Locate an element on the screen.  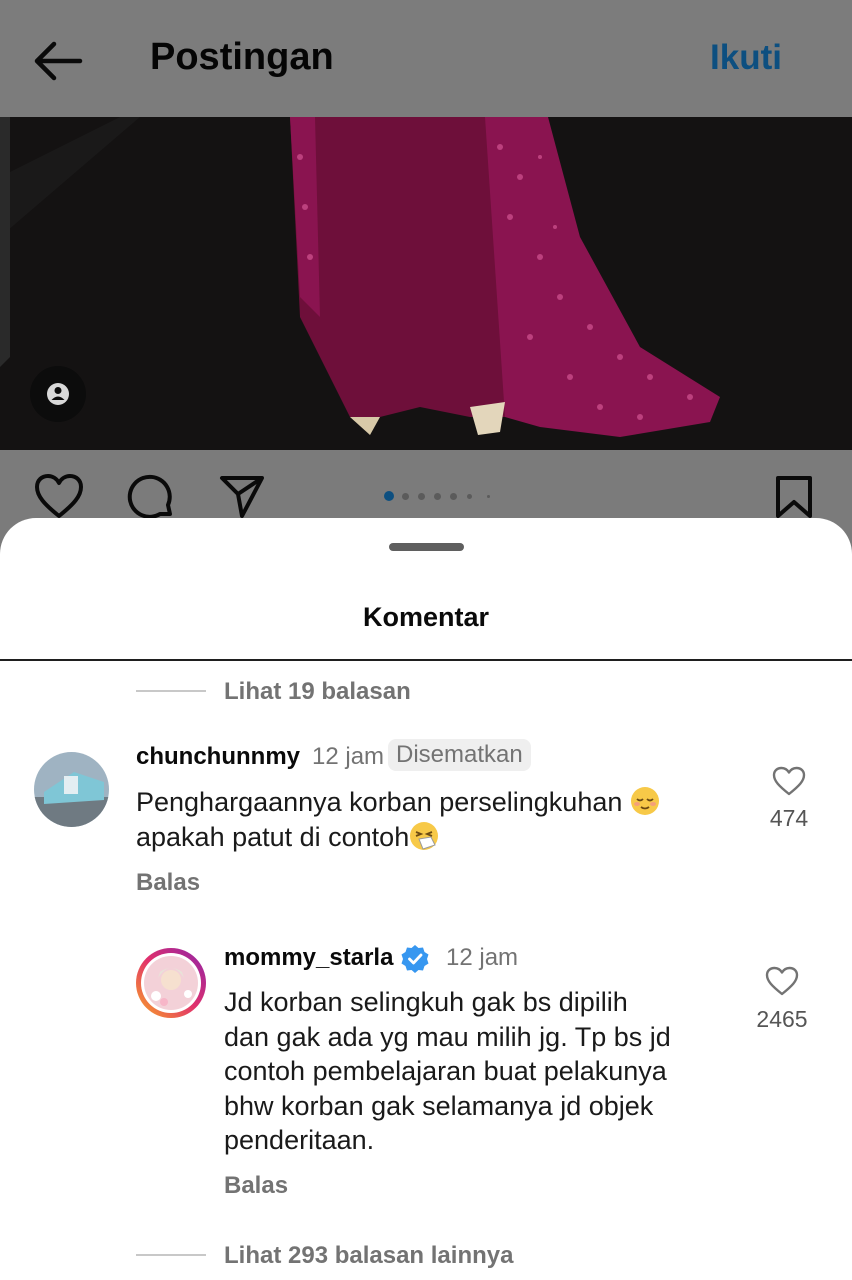
comment-username: chunchunnmy is located at coordinates (218, 757).